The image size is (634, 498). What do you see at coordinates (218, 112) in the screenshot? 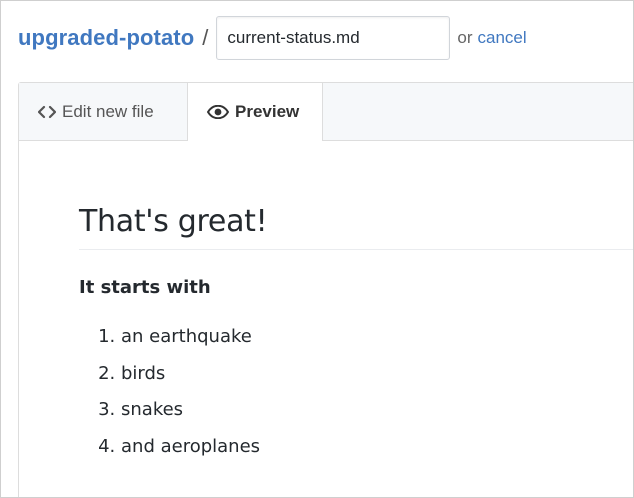
I see `eye-icon` at bounding box center [218, 112].